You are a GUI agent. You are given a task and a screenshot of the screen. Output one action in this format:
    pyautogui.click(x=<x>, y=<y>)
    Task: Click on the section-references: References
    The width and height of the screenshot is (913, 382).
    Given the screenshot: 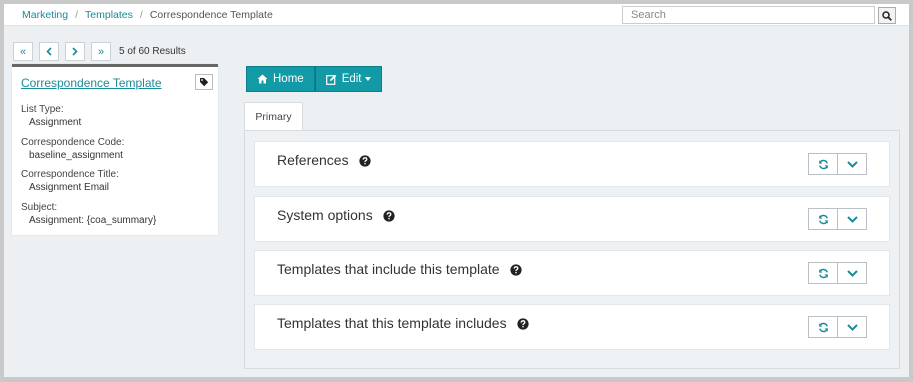 What is the action you would take?
    pyautogui.click(x=572, y=164)
    